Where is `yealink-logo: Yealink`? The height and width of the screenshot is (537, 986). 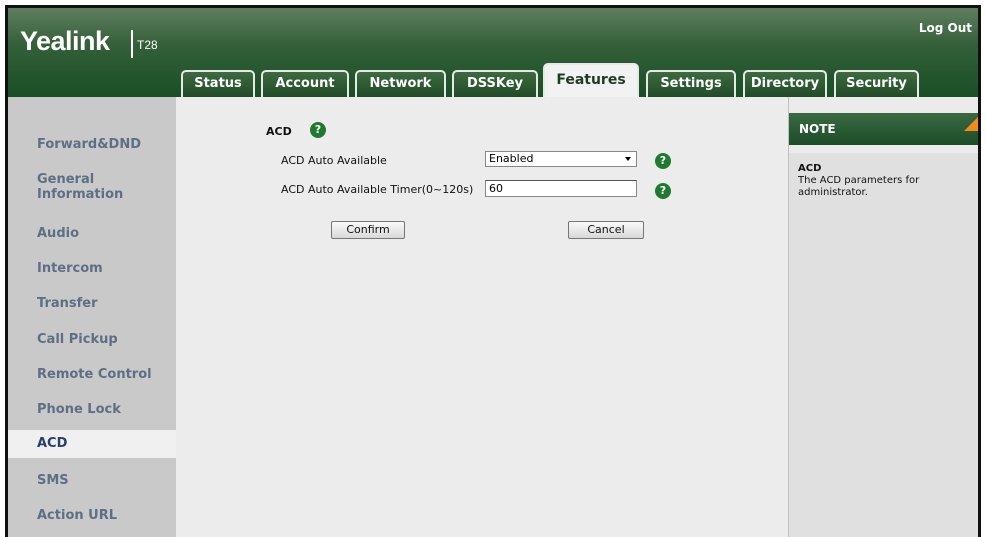 yealink-logo: Yealink is located at coordinates (65, 41).